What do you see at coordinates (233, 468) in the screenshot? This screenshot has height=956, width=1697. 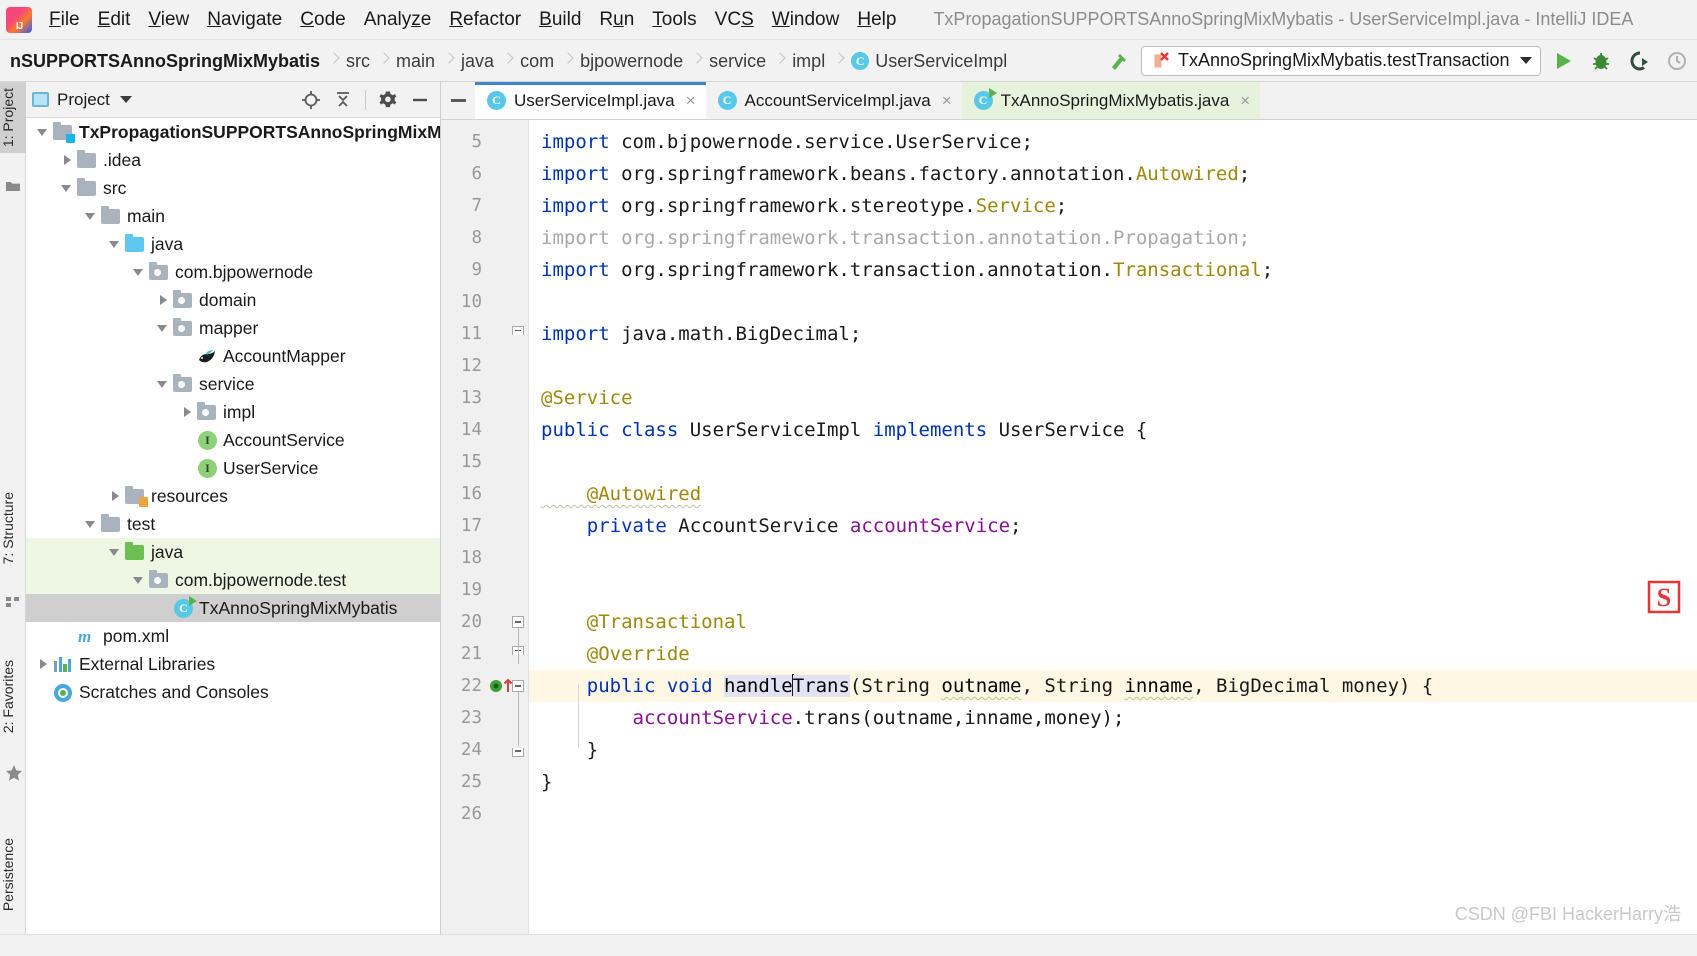 I see `tree-node-userservice: I UserService` at bounding box center [233, 468].